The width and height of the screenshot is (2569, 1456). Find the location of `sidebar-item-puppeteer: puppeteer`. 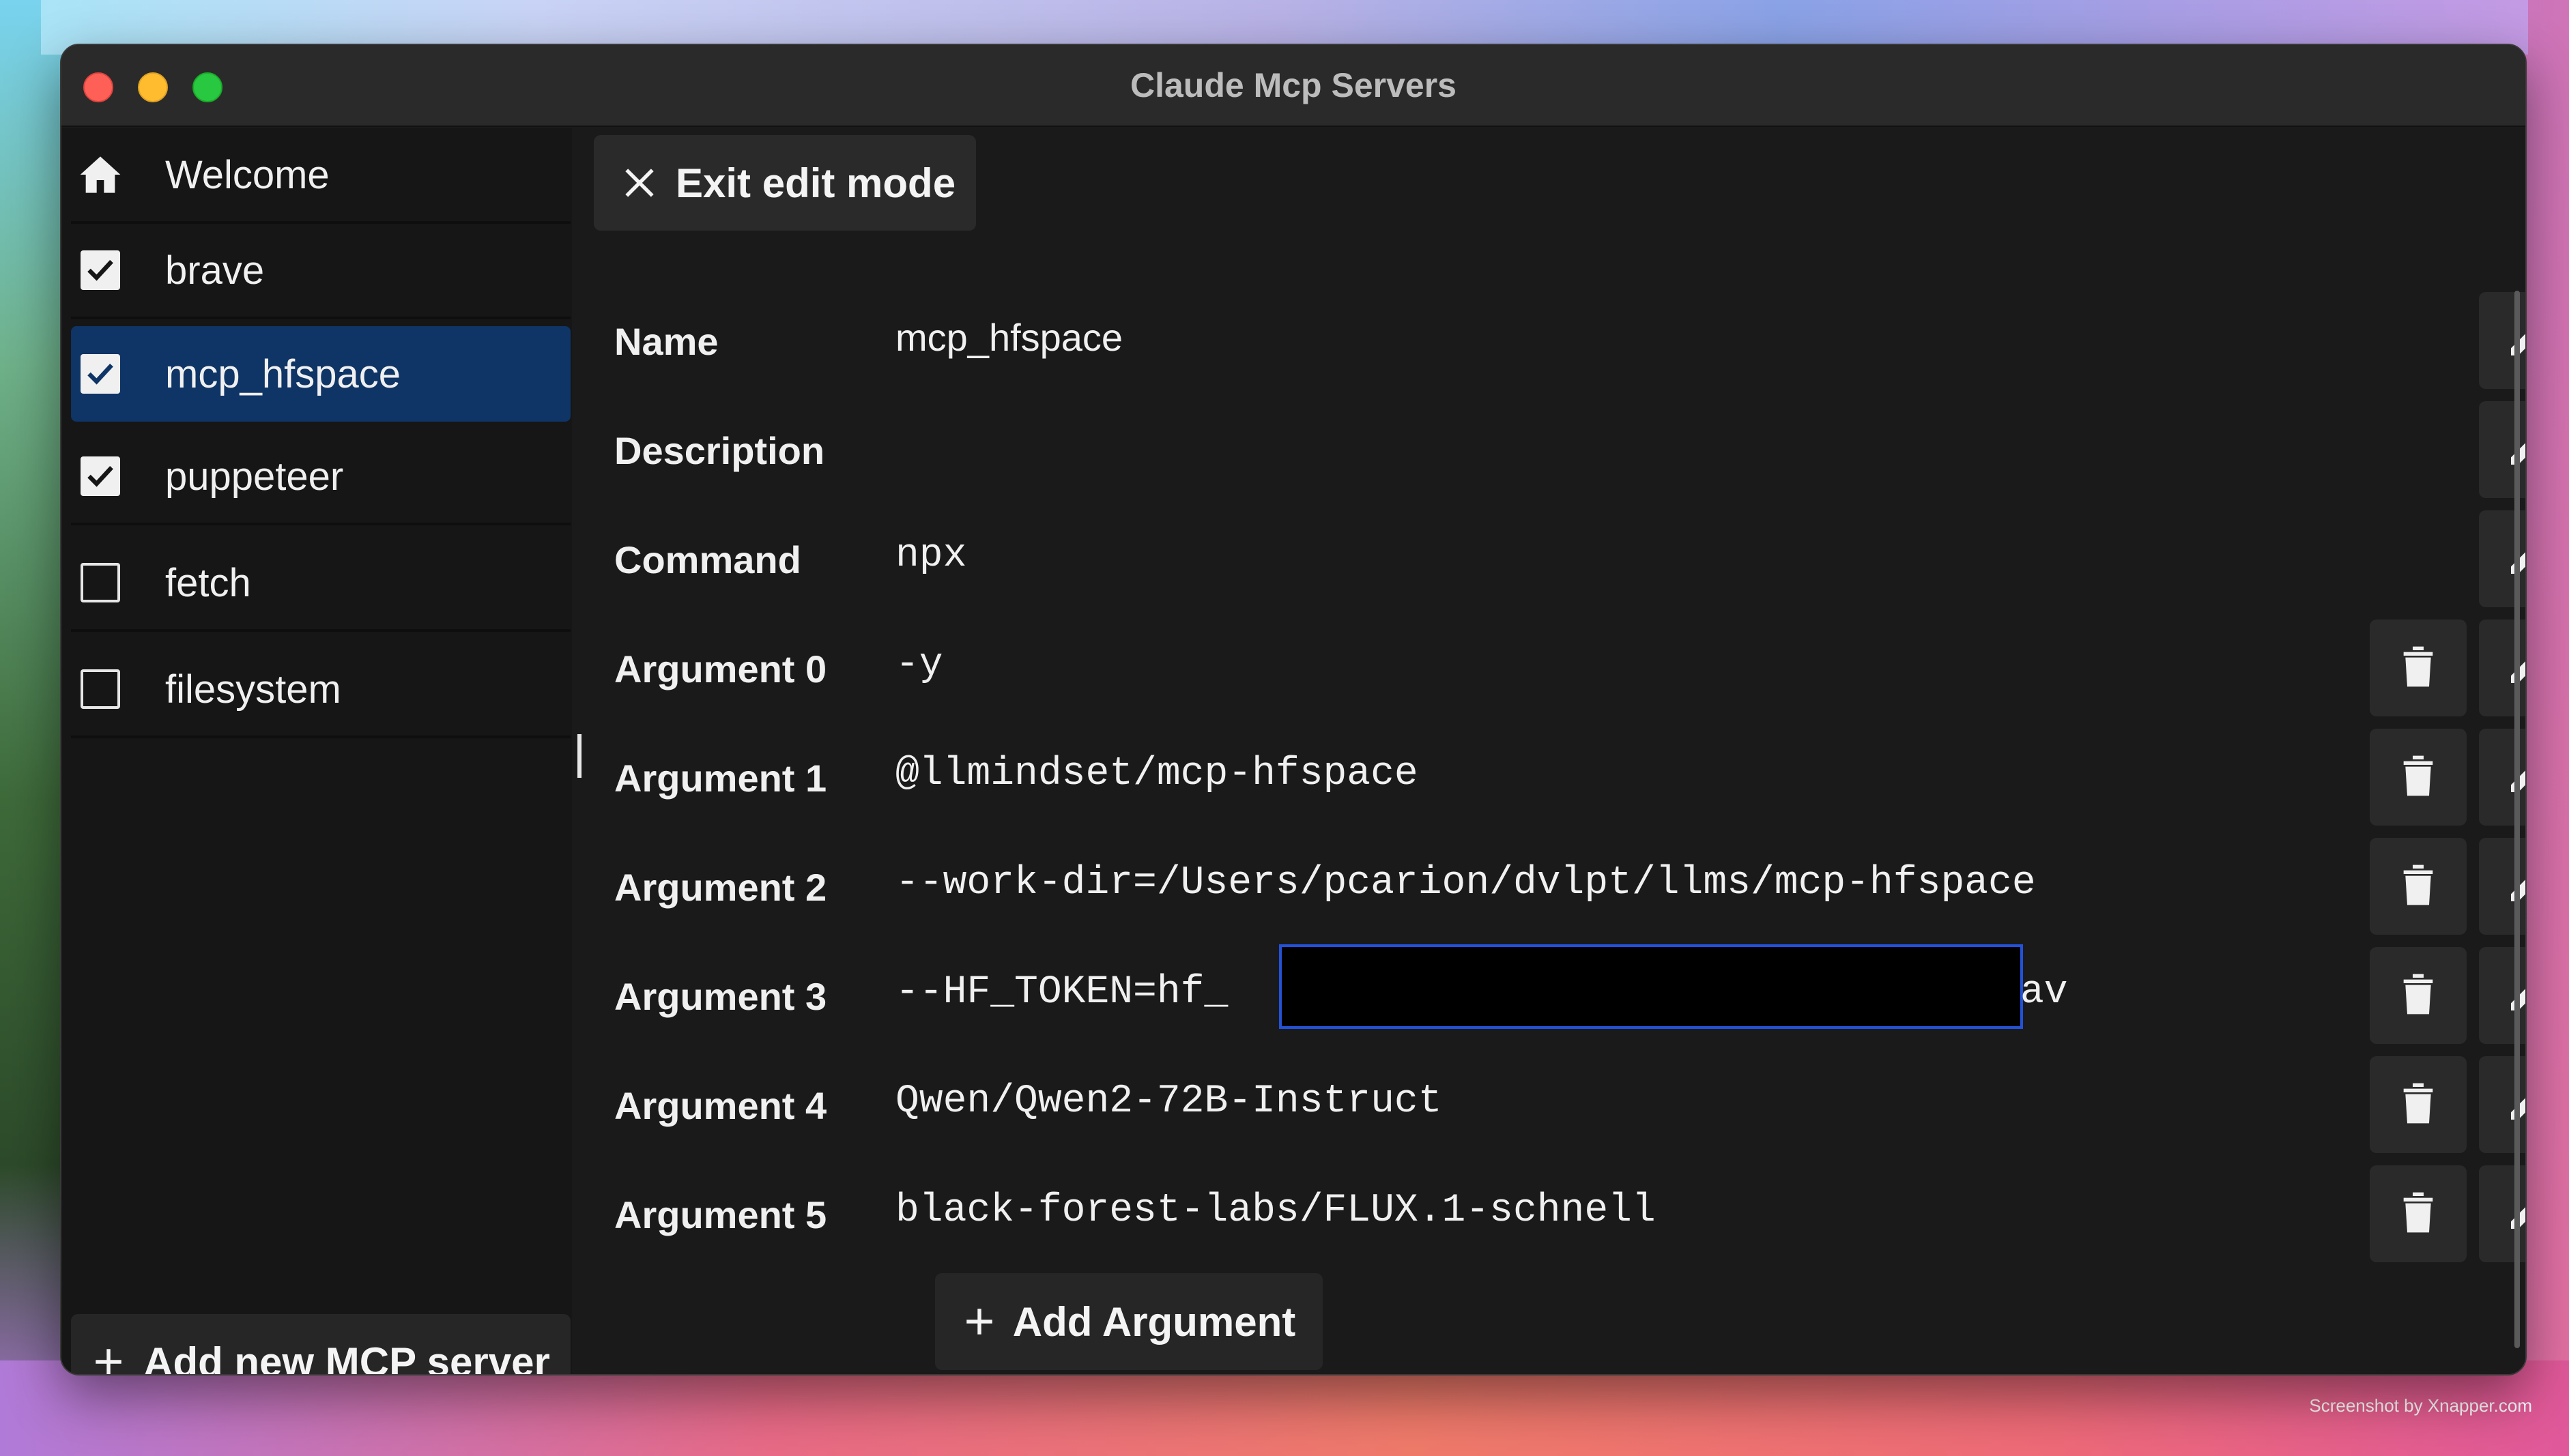

sidebar-item-puppeteer: puppeteer is located at coordinates (321, 477).